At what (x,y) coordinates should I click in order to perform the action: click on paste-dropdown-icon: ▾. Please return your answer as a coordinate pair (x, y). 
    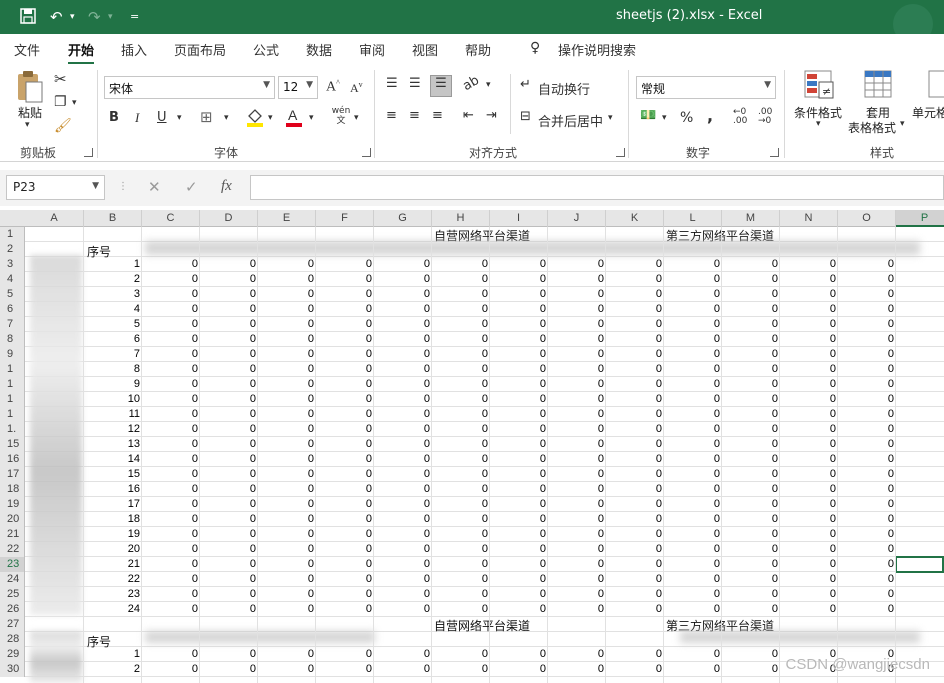
    Looking at the image, I should click on (27, 125).